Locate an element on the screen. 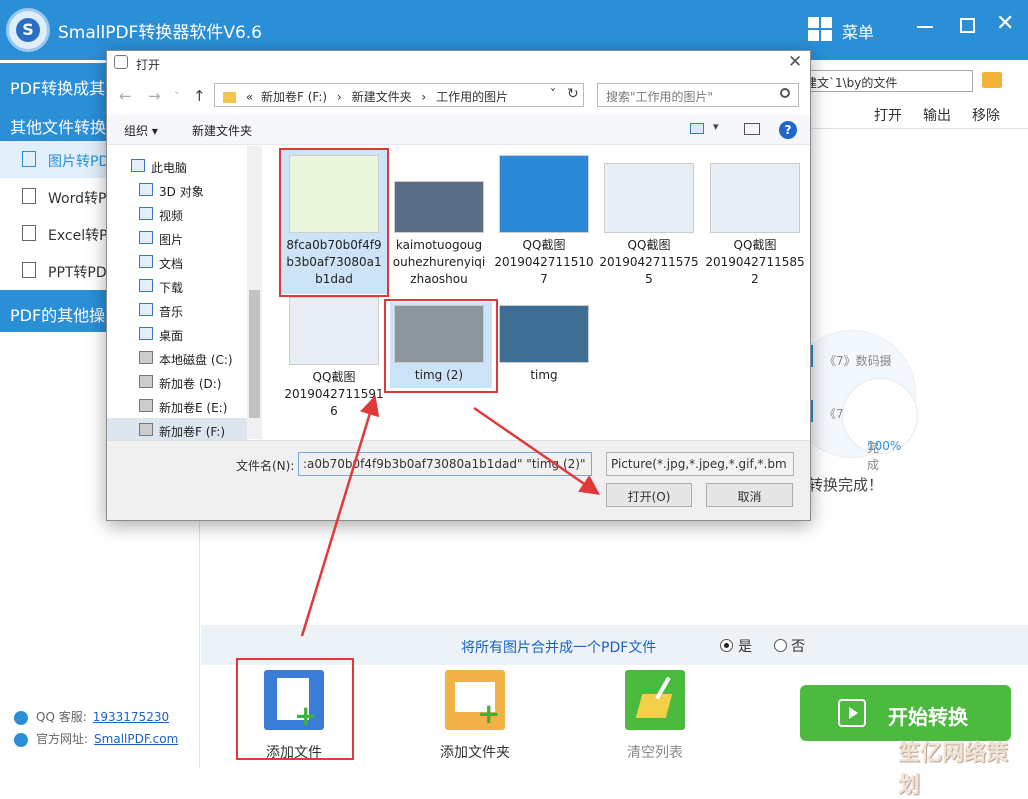 Image resolution: width=1028 pixels, height=799 pixels. annotation-arrows is located at coordinates (450, 516).